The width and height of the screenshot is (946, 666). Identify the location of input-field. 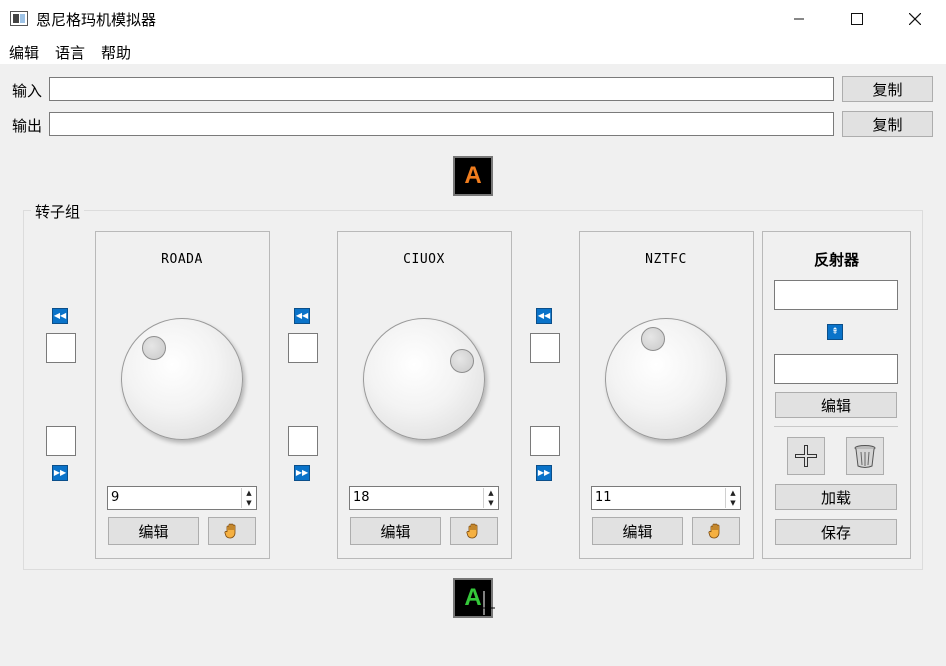
(441, 89).